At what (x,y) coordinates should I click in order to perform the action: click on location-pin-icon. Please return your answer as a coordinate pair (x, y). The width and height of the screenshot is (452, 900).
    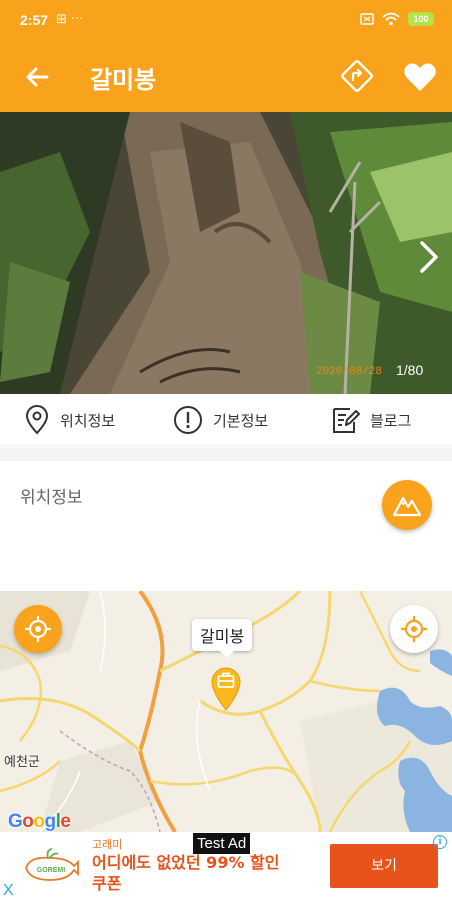
    Looking at the image, I should click on (37, 420).